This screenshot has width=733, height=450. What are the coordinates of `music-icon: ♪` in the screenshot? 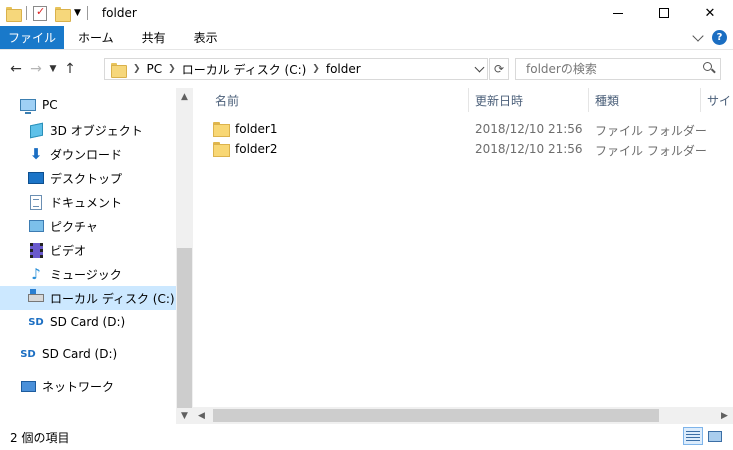 It's located at (36, 274).